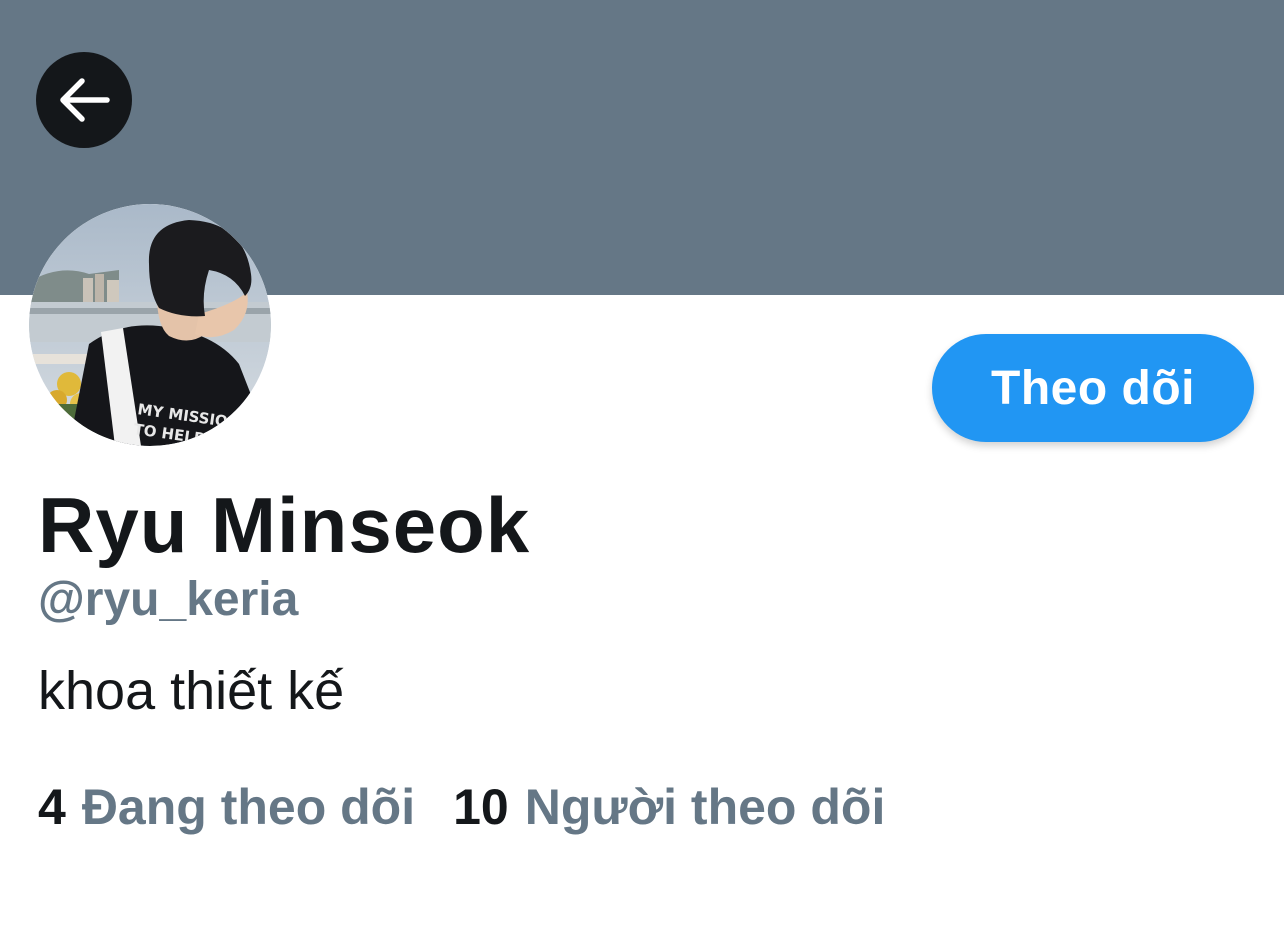 Image resolution: width=1284 pixels, height=932 pixels. Describe the element at coordinates (52, 807) in the screenshot. I see `following-count: 4` at that location.